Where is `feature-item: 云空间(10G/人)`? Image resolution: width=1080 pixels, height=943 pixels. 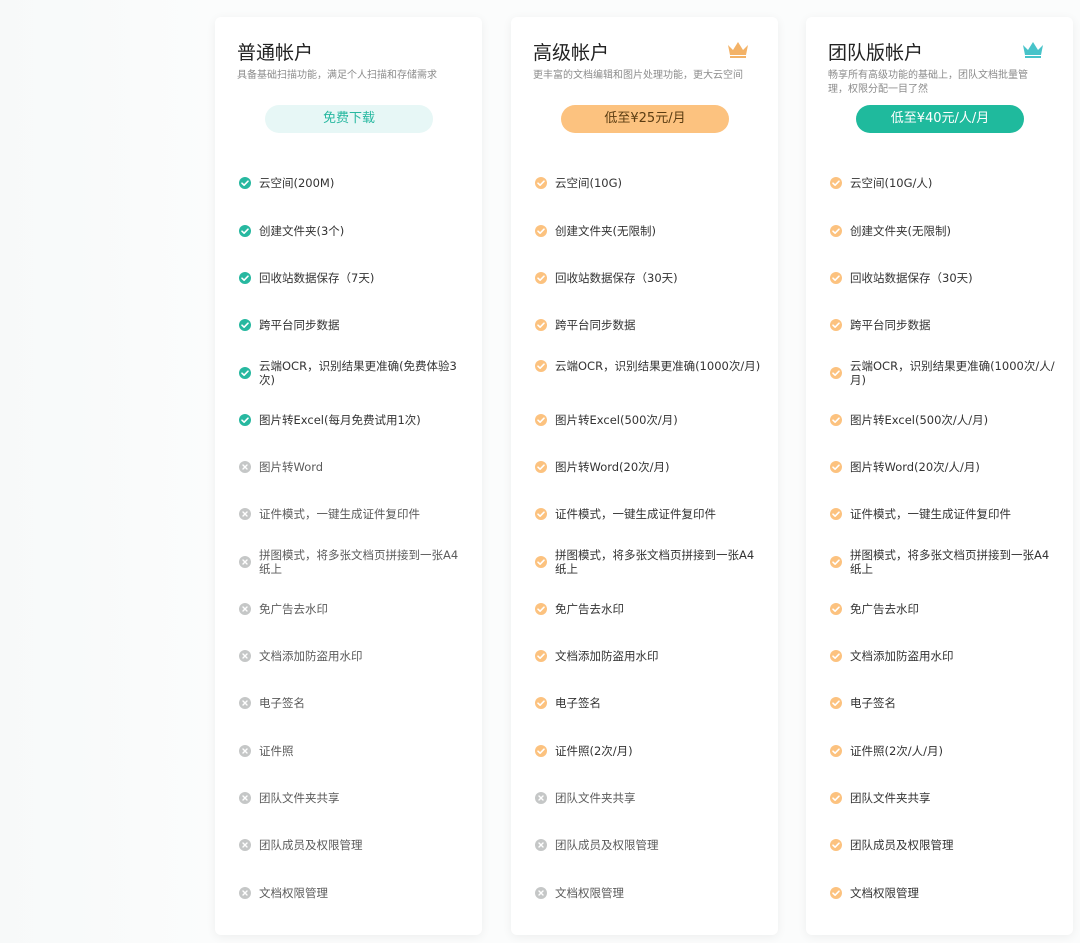
feature-item: 云空间(10G/人) is located at coordinates (945, 183).